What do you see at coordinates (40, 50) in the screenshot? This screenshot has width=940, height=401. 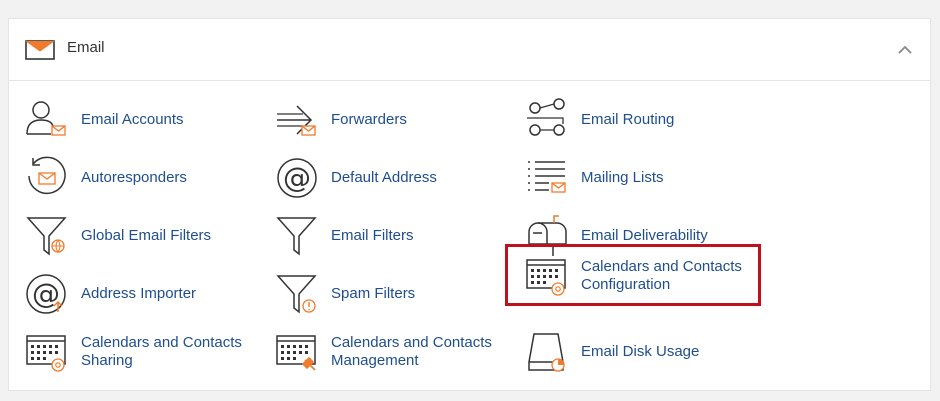 I see `envelope-icon` at bounding box center [40, 50].